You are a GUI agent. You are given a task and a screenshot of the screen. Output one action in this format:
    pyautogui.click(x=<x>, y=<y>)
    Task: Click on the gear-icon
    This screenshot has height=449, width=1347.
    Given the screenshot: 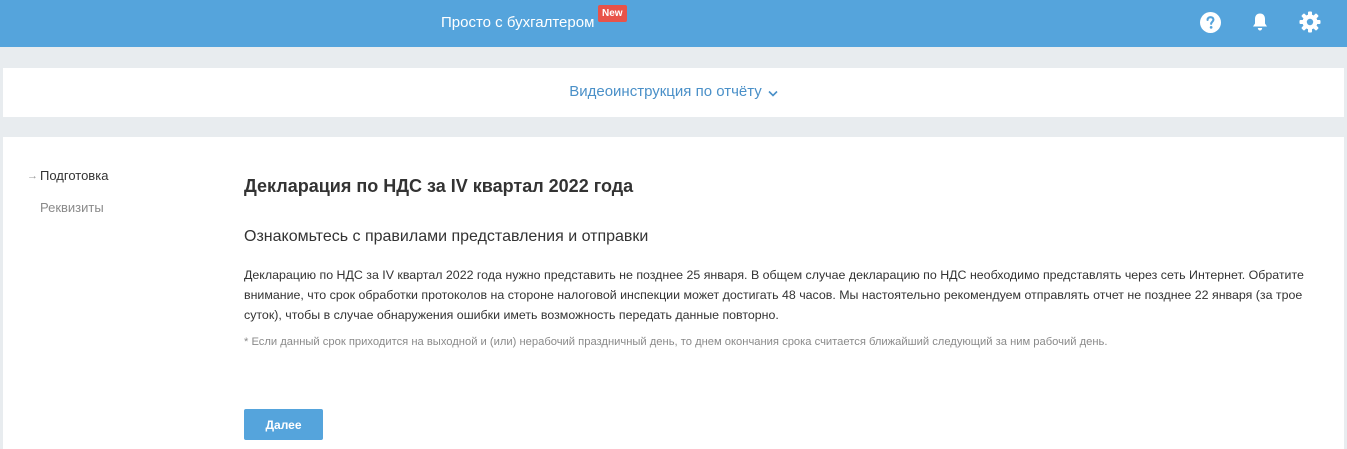 What is the action you would take?
    pyautogui.click(x=1310, y=22)
    